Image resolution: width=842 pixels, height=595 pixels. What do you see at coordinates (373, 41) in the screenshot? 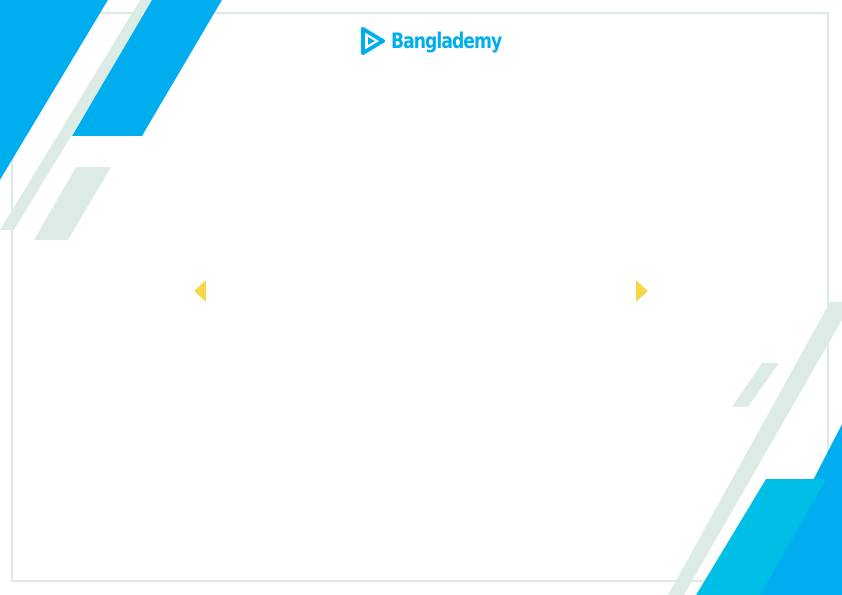
I see `play-triangle-icon` at bounding box center [373, 41].